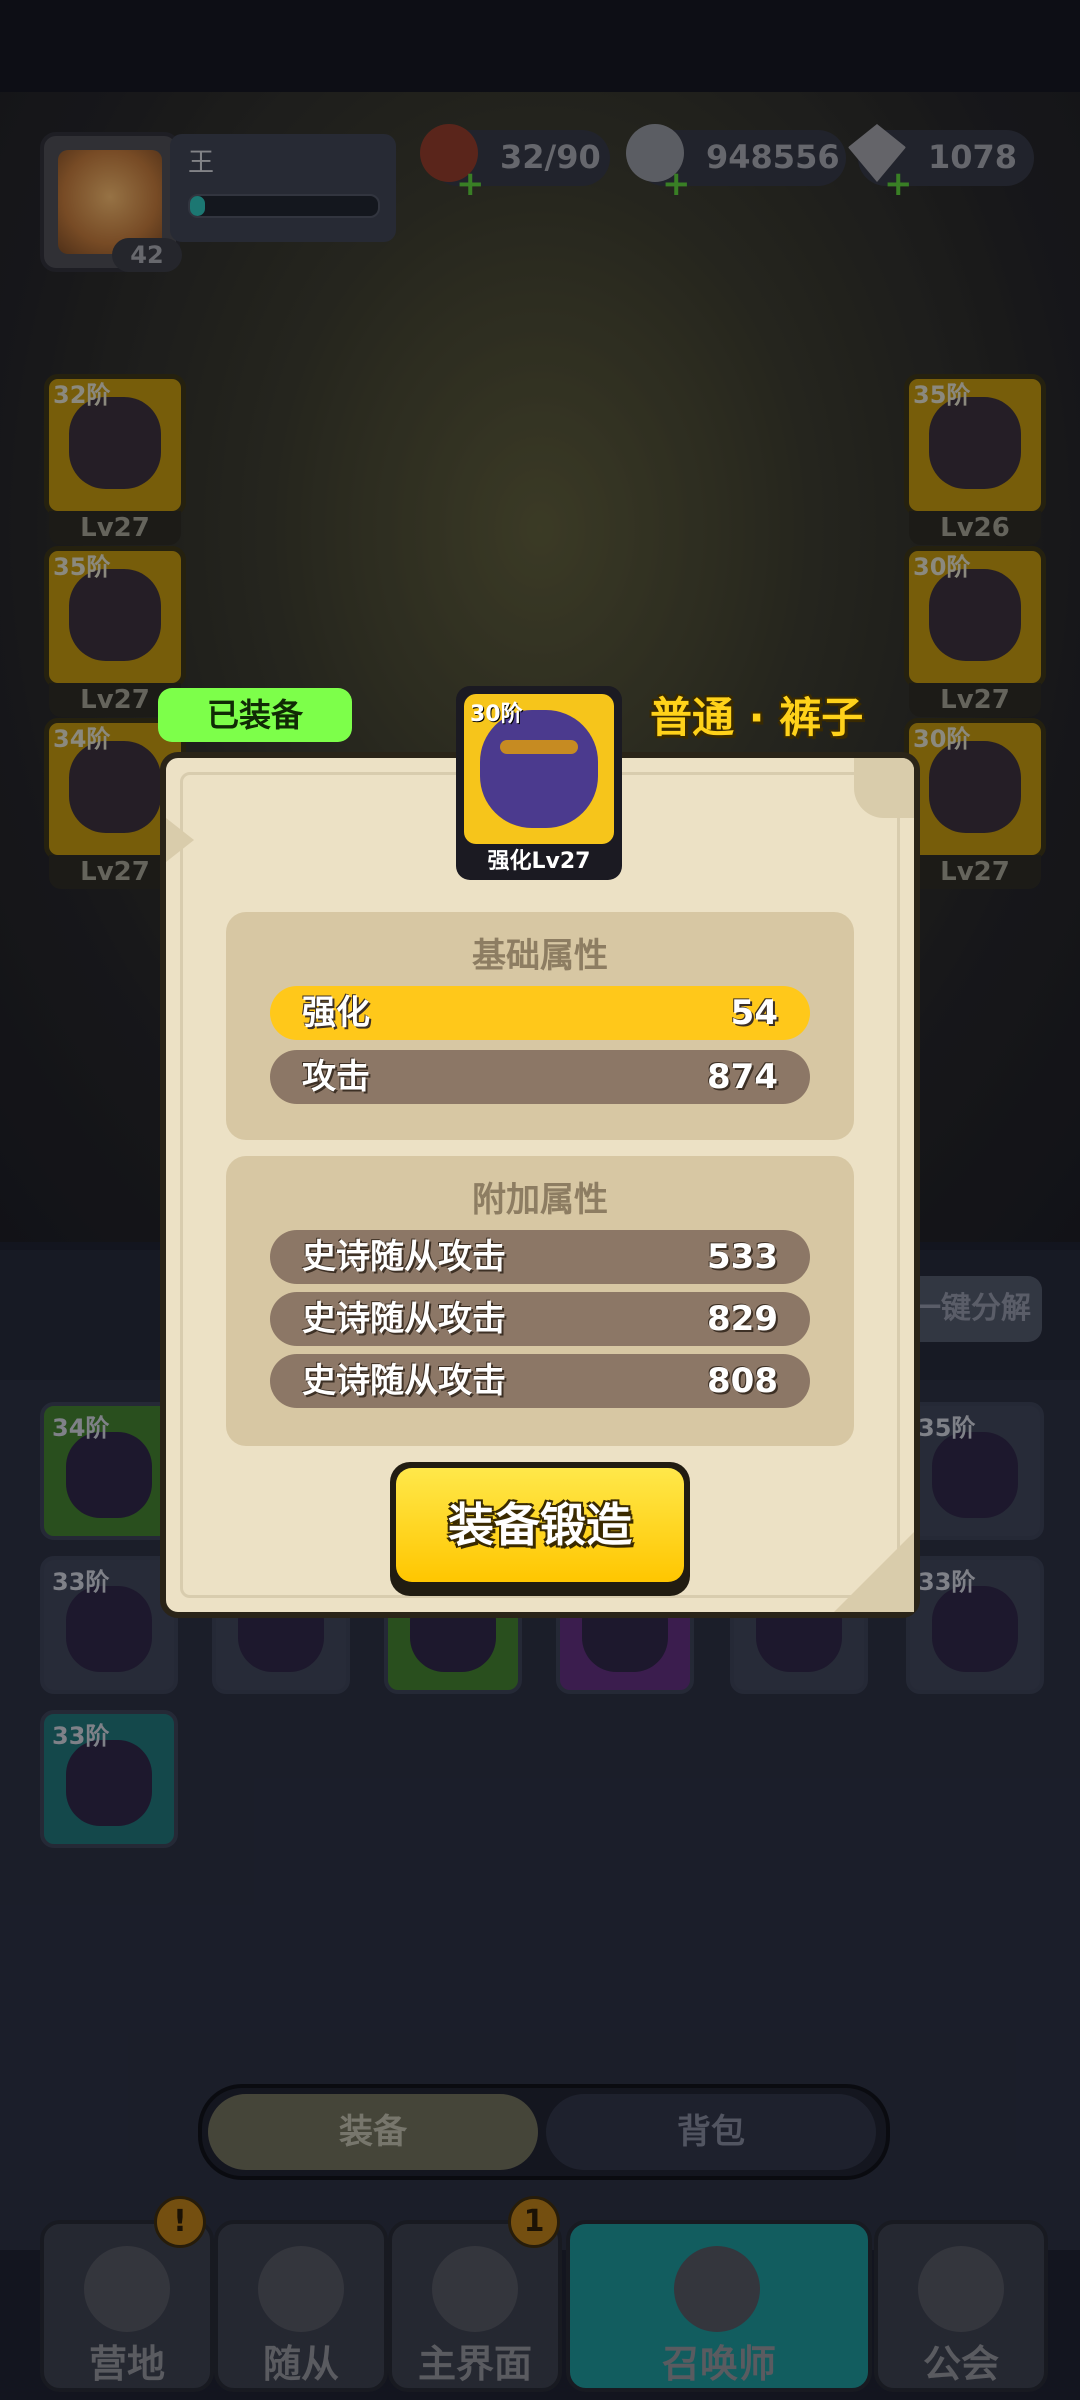 Image resolution: width=1080 pixels, height=2400 pixels. I want to click on stat-value: 829, so click(742, 1319).